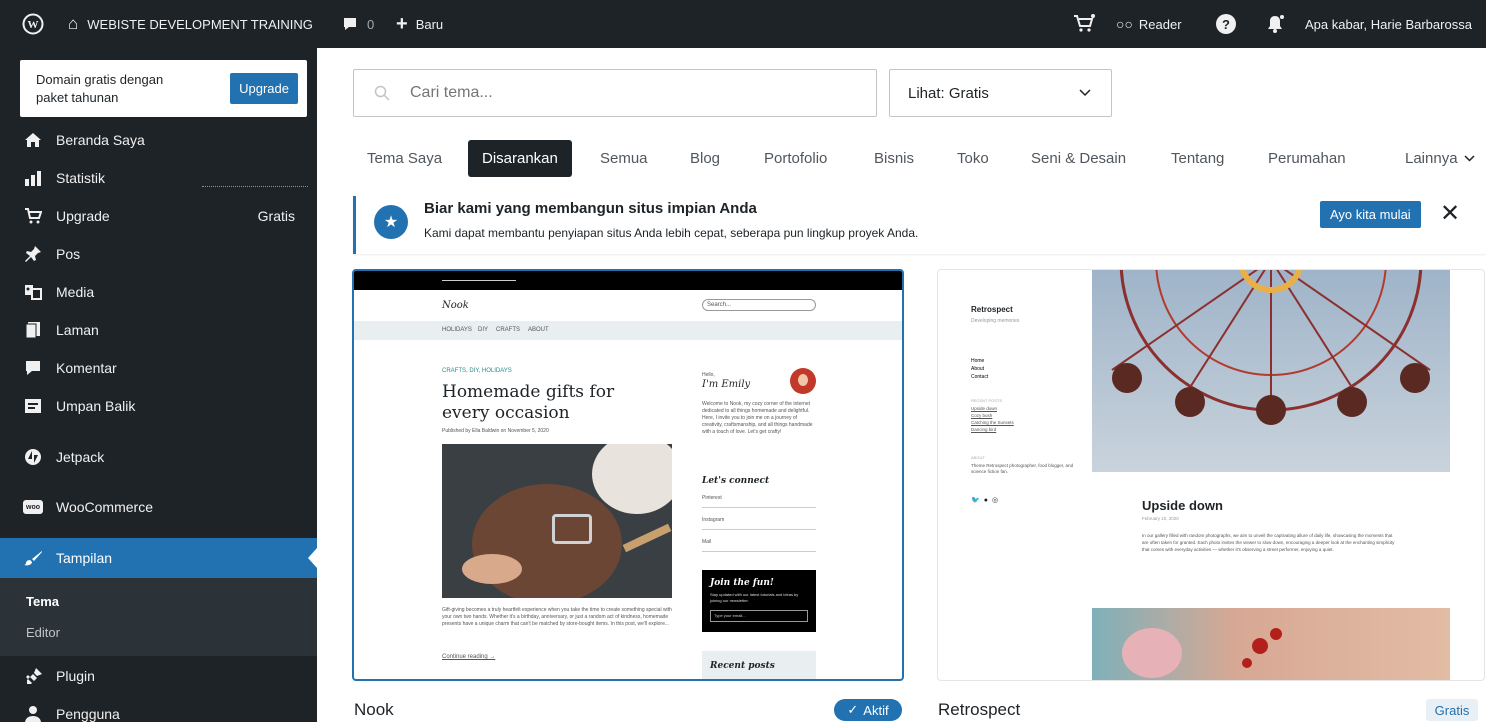  I want to click on close-icon: ✕, so click(1450, 213).